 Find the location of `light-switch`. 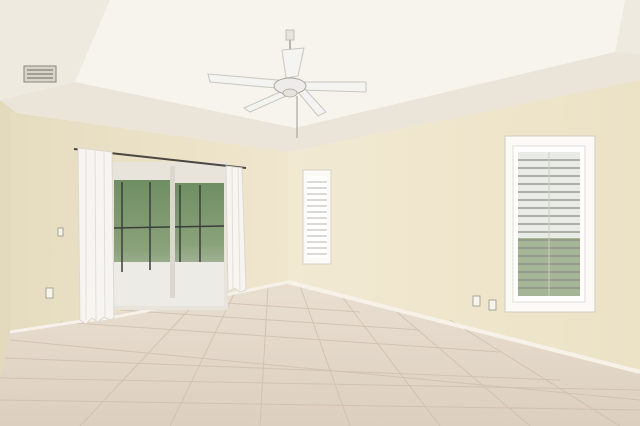

light-switch is located at coordinates (60, 232).